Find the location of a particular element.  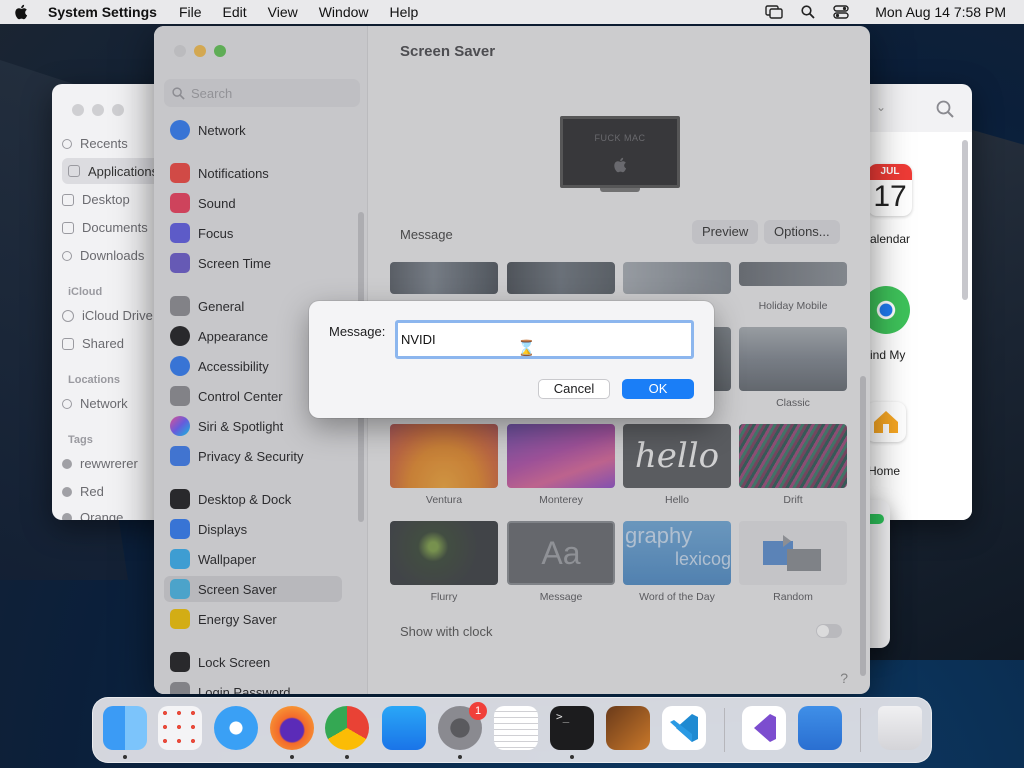

vscode-dock-icon is located at coordinates (684, 728).